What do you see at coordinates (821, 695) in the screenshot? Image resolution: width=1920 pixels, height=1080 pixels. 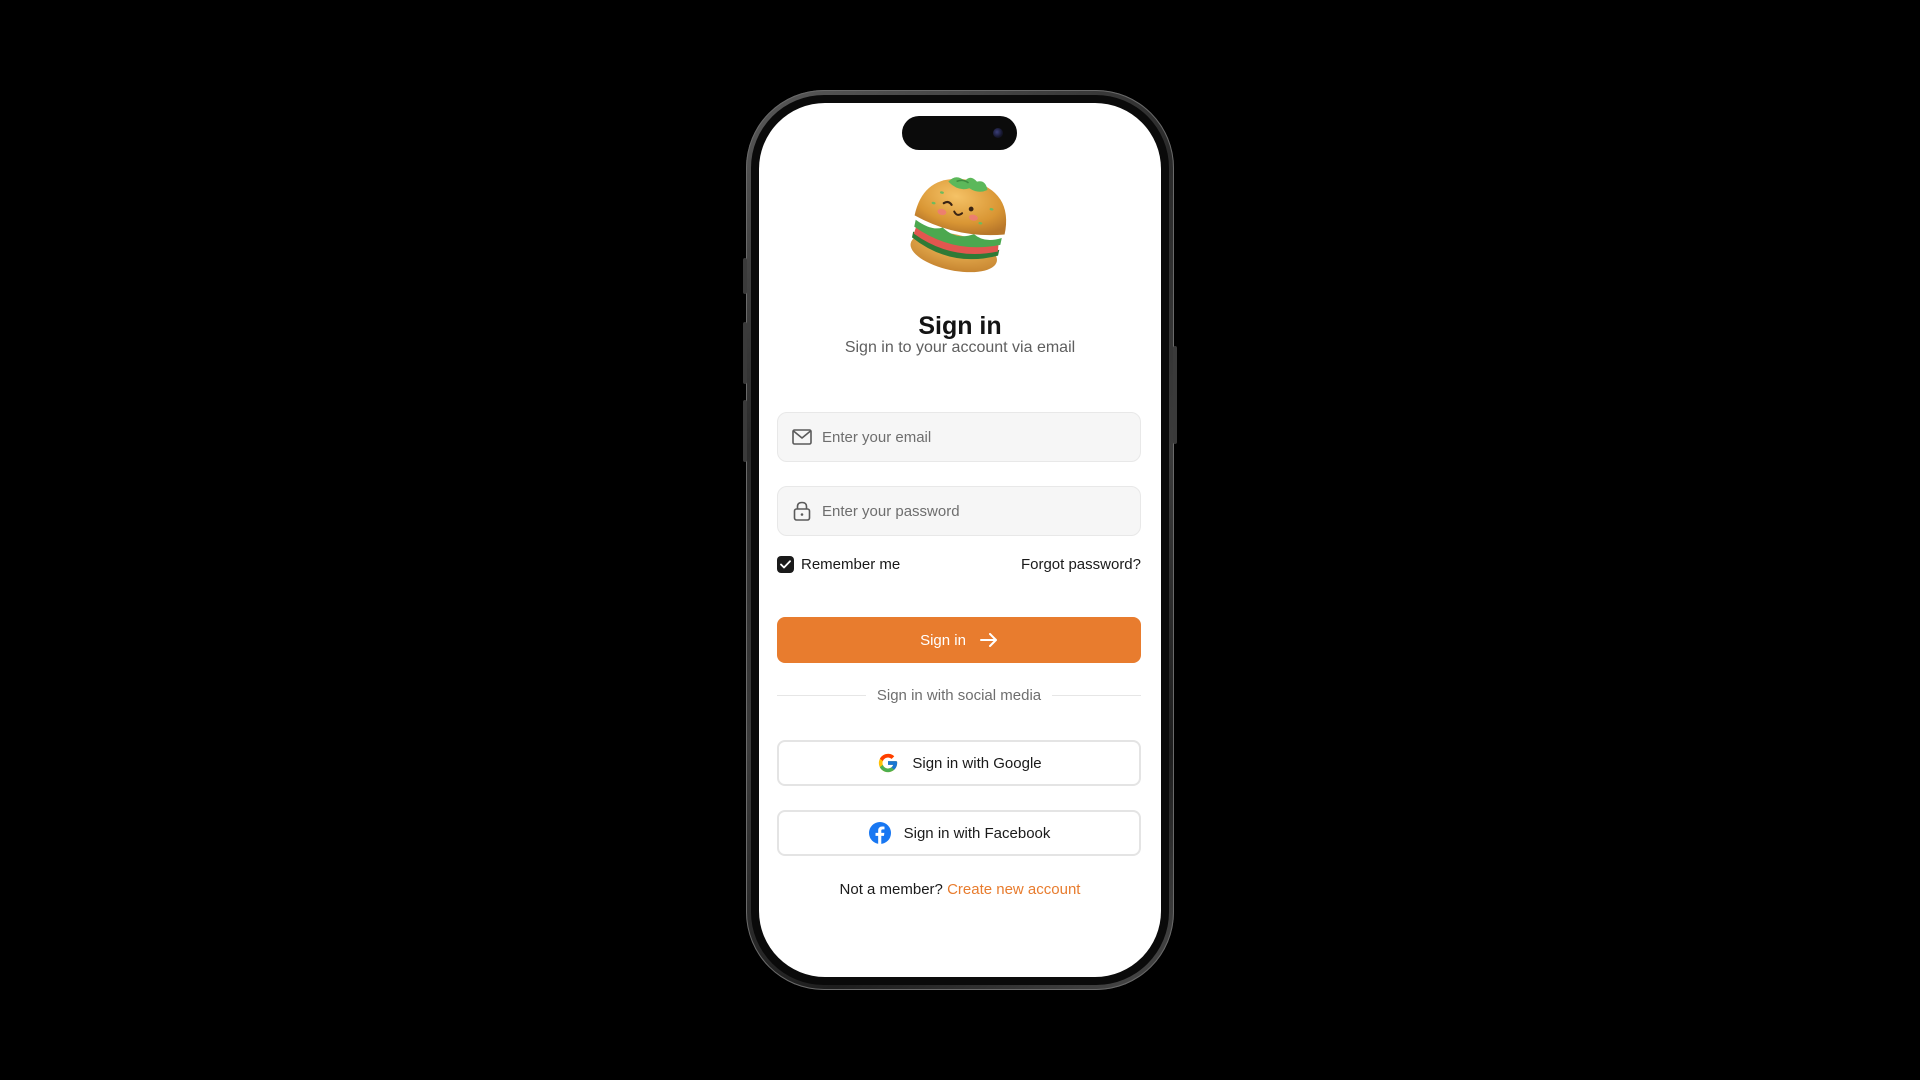 I see `divider-line-left` at bounding box center [821, 695].